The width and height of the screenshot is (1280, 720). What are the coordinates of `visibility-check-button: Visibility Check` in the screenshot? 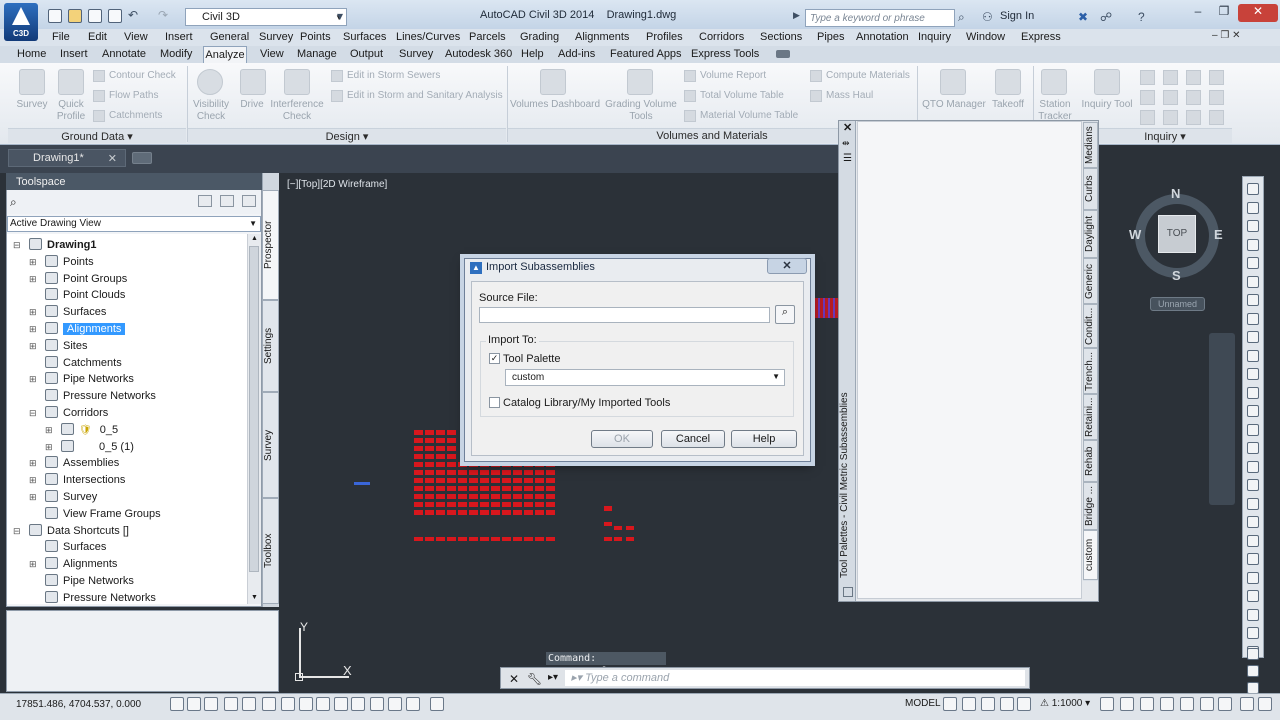 It's located at (211, 111).